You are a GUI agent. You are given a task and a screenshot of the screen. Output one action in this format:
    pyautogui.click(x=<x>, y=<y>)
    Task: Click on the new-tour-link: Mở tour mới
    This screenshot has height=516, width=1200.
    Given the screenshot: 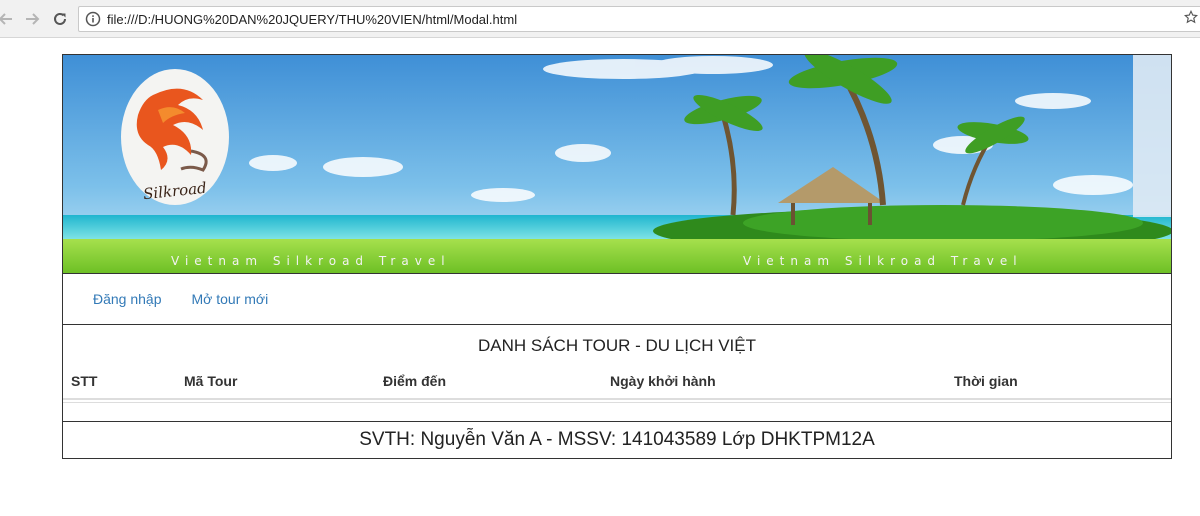 What is the action you would take?
    pyautogui.click(x=230, y=299)
    